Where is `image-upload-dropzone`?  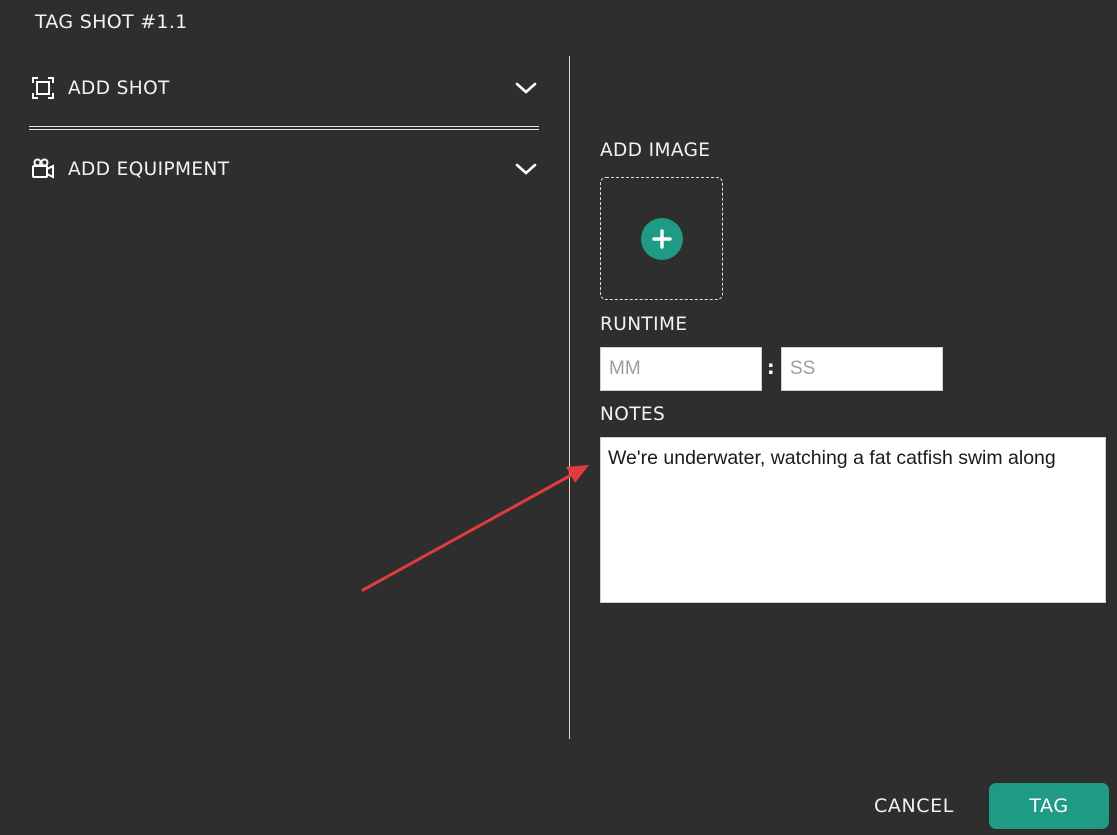 image-upload-dropzone is located at coordinates (661, 238).